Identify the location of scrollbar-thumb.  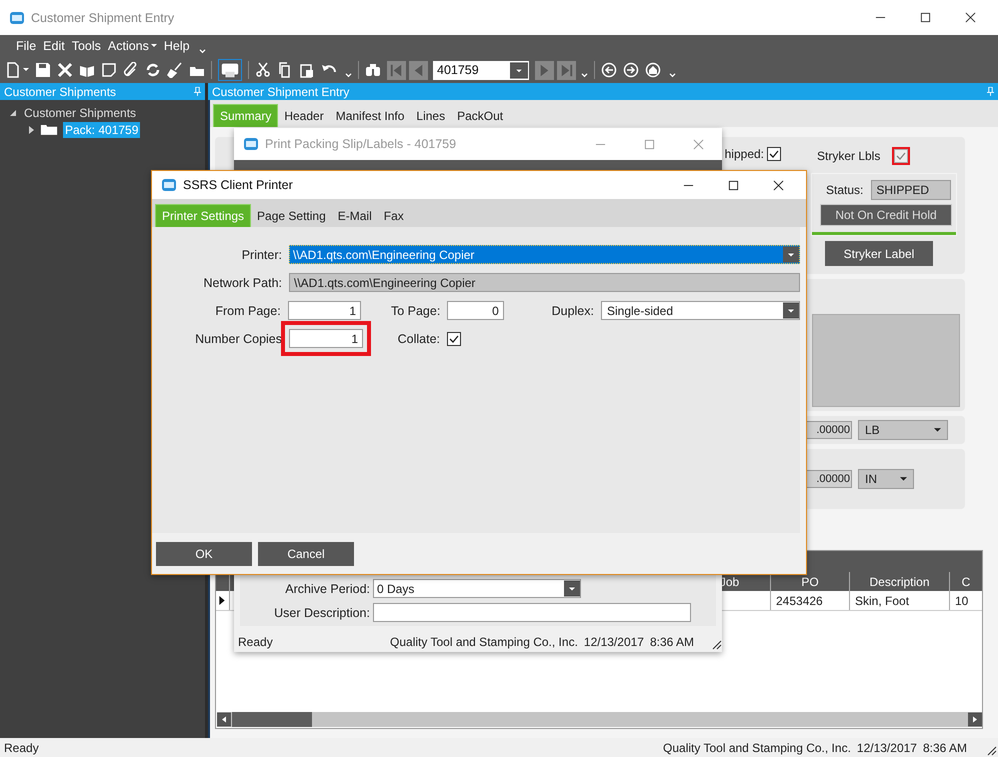
(272, 719).